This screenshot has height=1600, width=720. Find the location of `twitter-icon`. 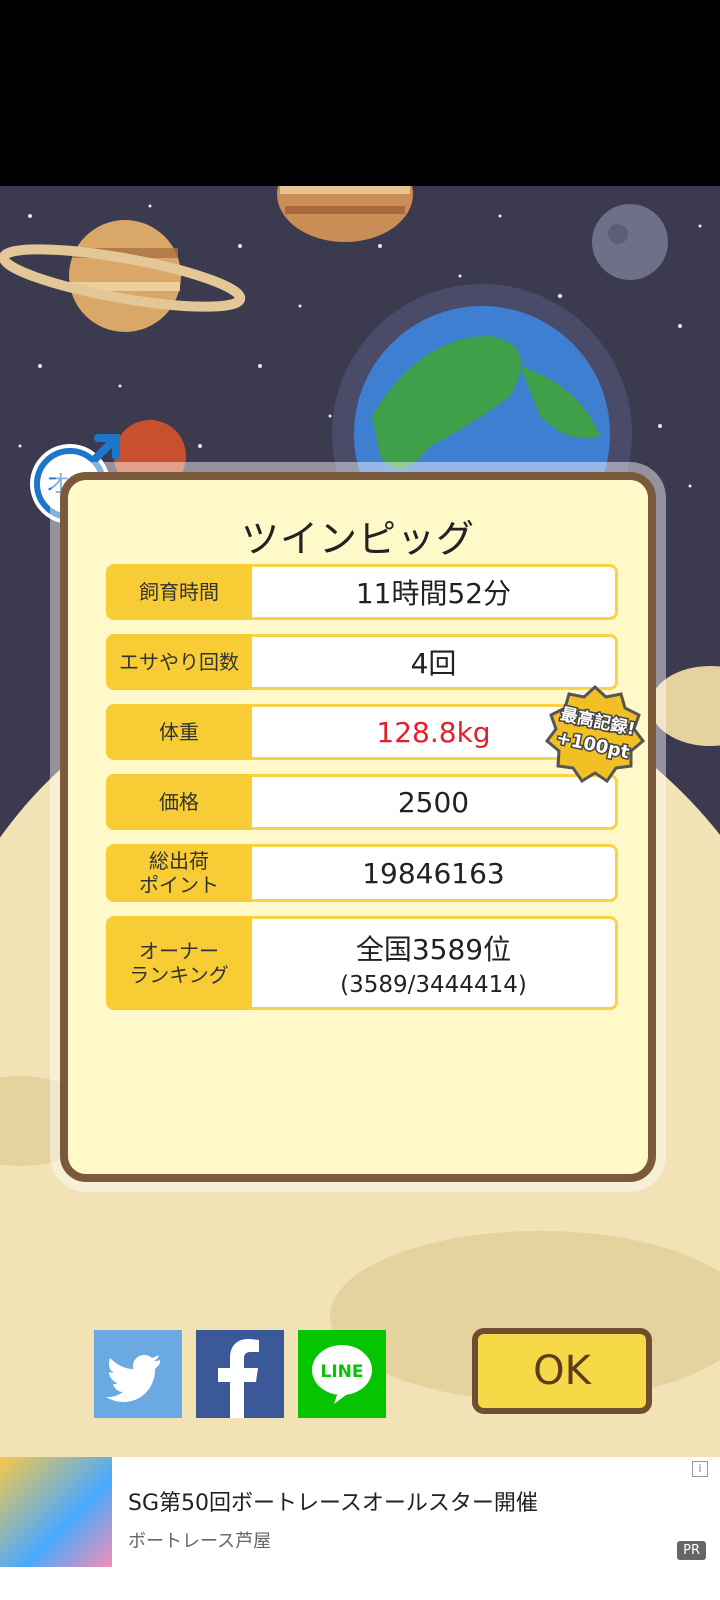

twitter-icon is located at coordinates (133, 1378).